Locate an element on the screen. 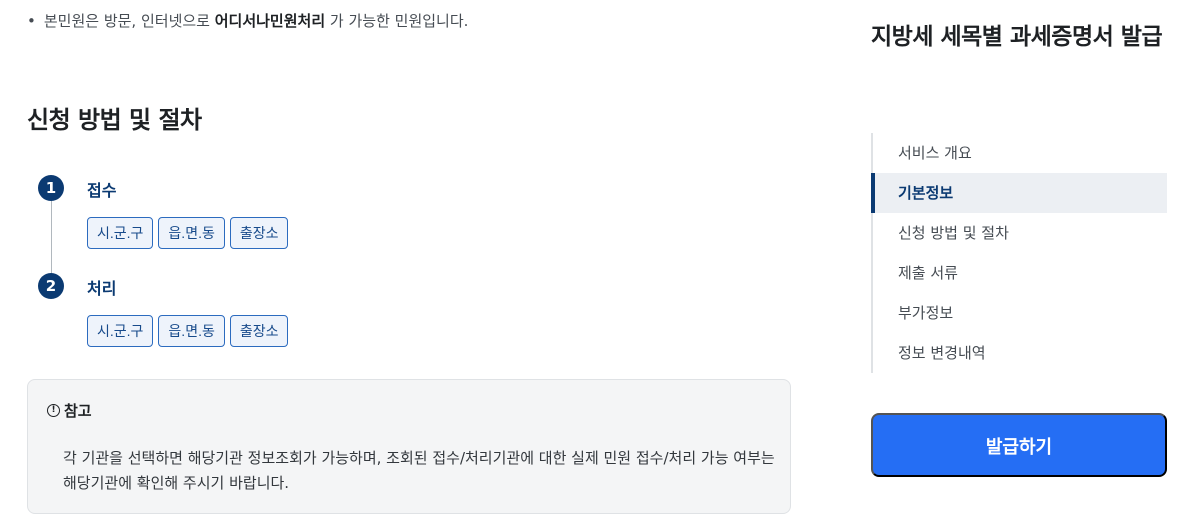  toc-item-change-history: 정보 변경내역 is located at coordinates (1020, 353).